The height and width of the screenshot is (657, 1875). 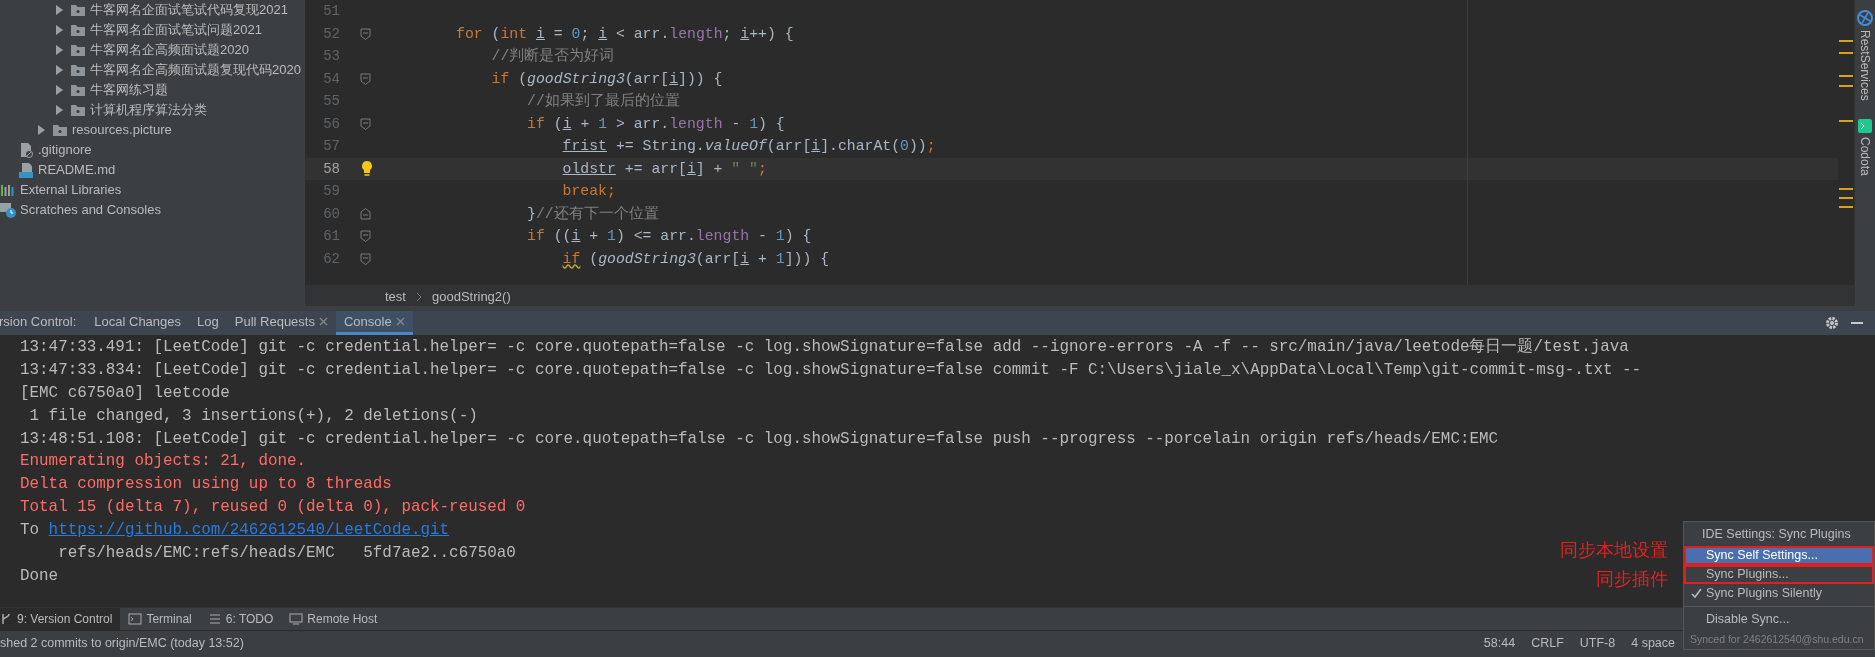 What do you see at coordinates (206, 485) in the screenshot?
I see `console-line: Delta compression using up to 8 threads` at bounding box center [206, 485].